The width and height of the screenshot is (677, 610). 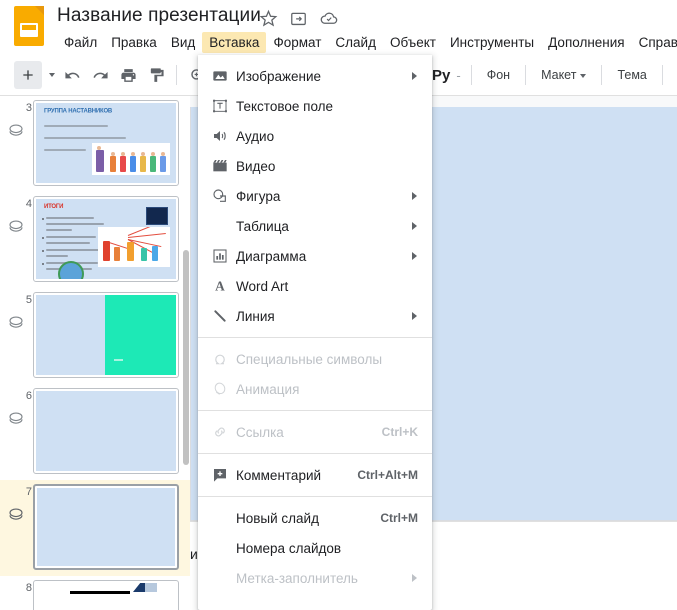 I want to click on image-icon, so click(x=220, y=76).